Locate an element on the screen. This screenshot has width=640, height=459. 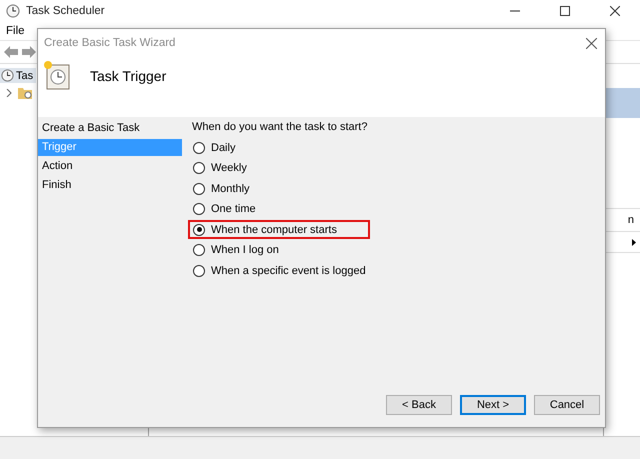
radio-option: One time is located at coordinates (223, 209).